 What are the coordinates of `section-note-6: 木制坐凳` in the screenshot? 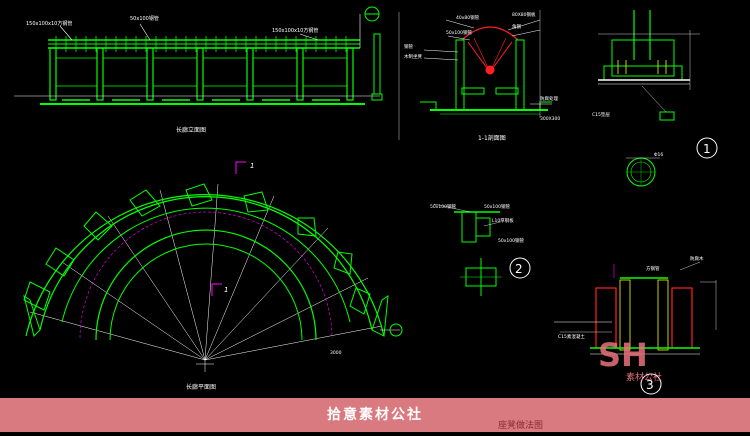 It's located at (413, 56).